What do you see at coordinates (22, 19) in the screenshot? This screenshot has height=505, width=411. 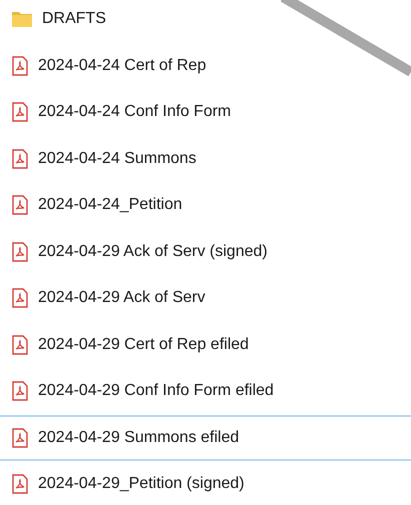 I see `folder-icon` at bounding box center [22, 19].